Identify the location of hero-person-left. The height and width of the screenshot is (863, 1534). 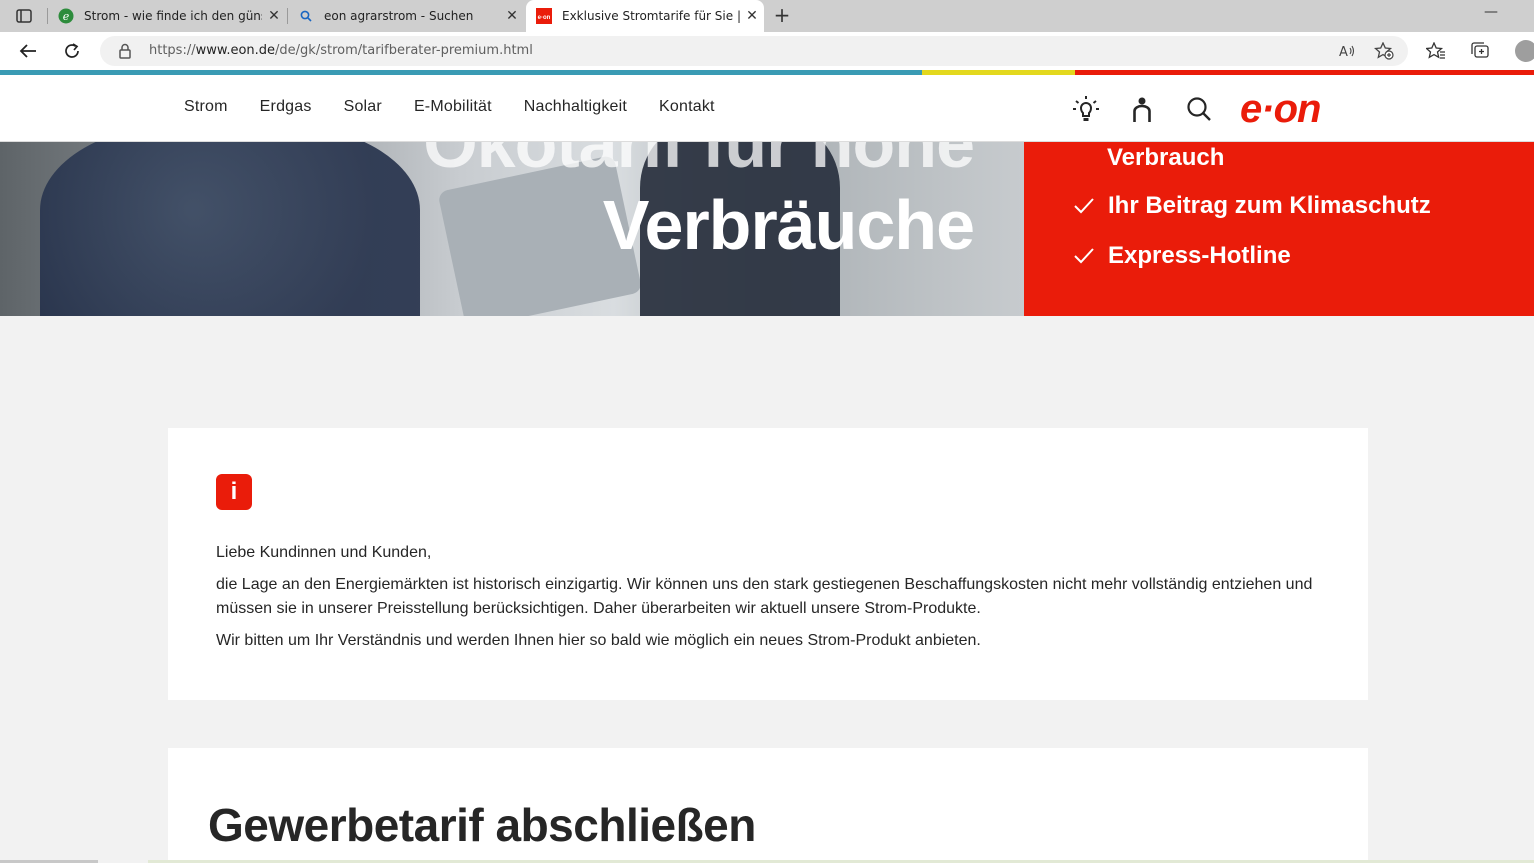
(230, 229).